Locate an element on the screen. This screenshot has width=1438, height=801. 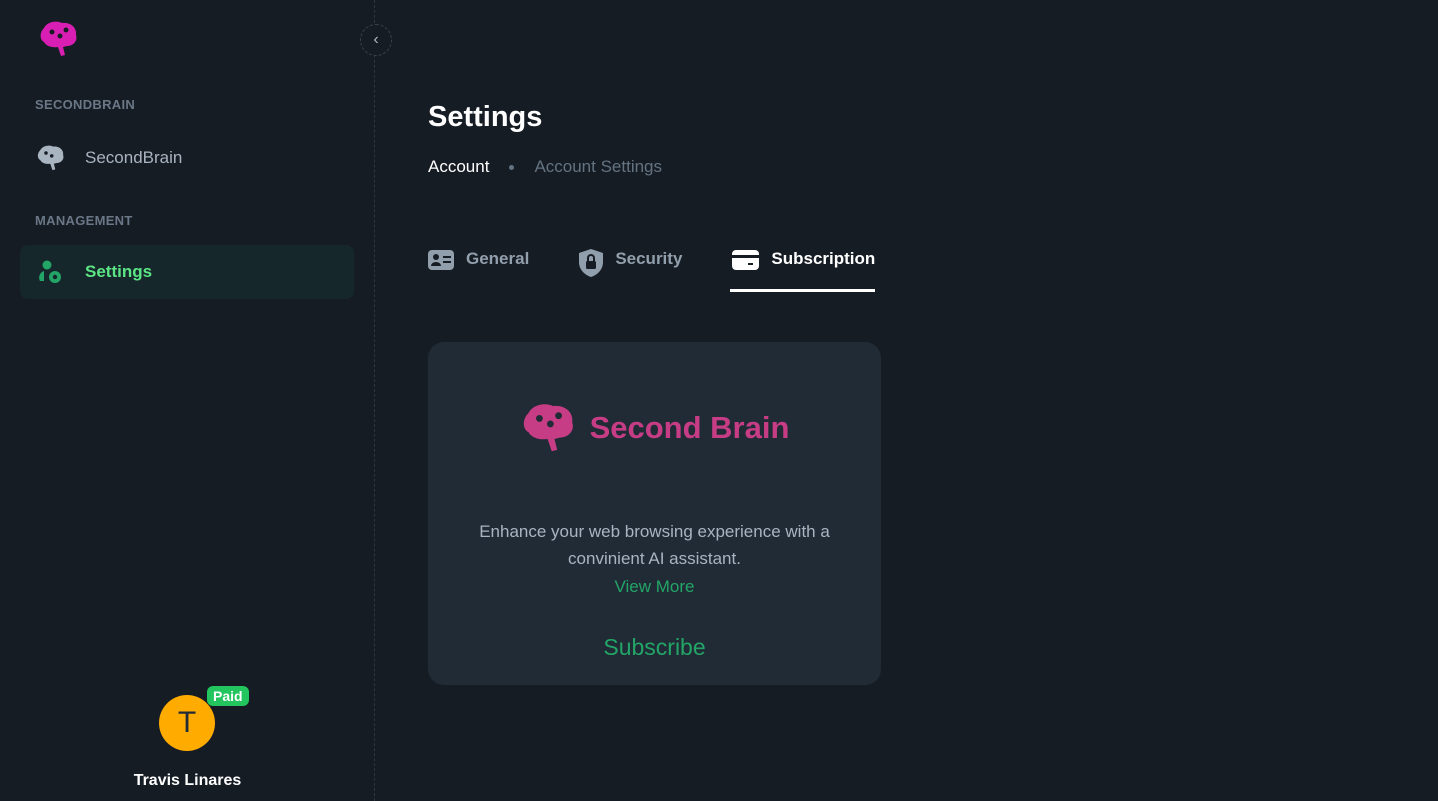
subscribe-button: Subscribe is located at coordinates (654, 647).